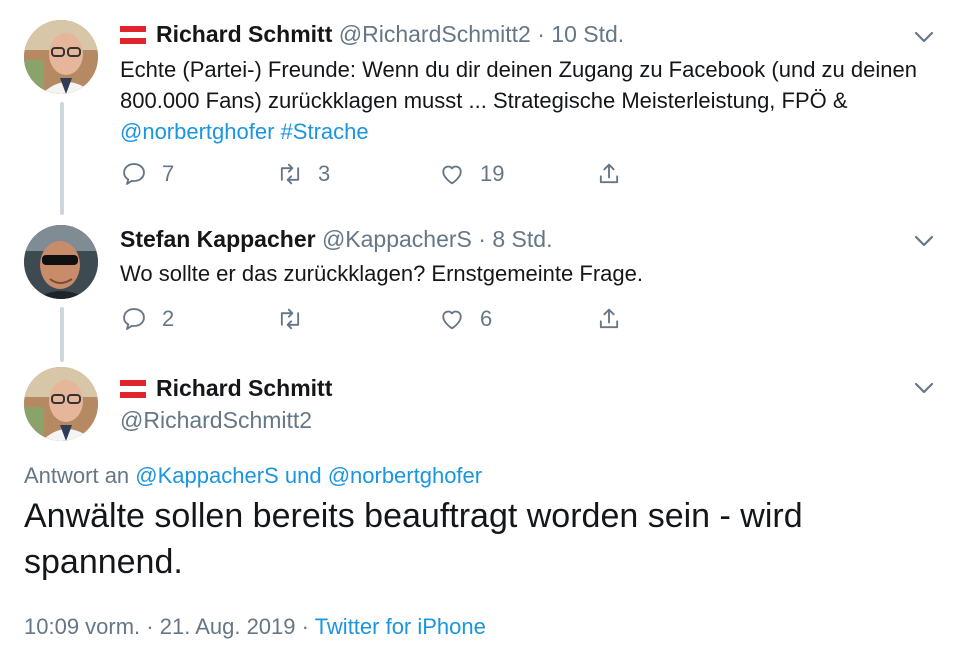 The height and width of the screenshot is (664, 960). What do you see at coordinates (471, 174) in the screenshot?
I see `like-button: 19` at bounding box center [471, 174].